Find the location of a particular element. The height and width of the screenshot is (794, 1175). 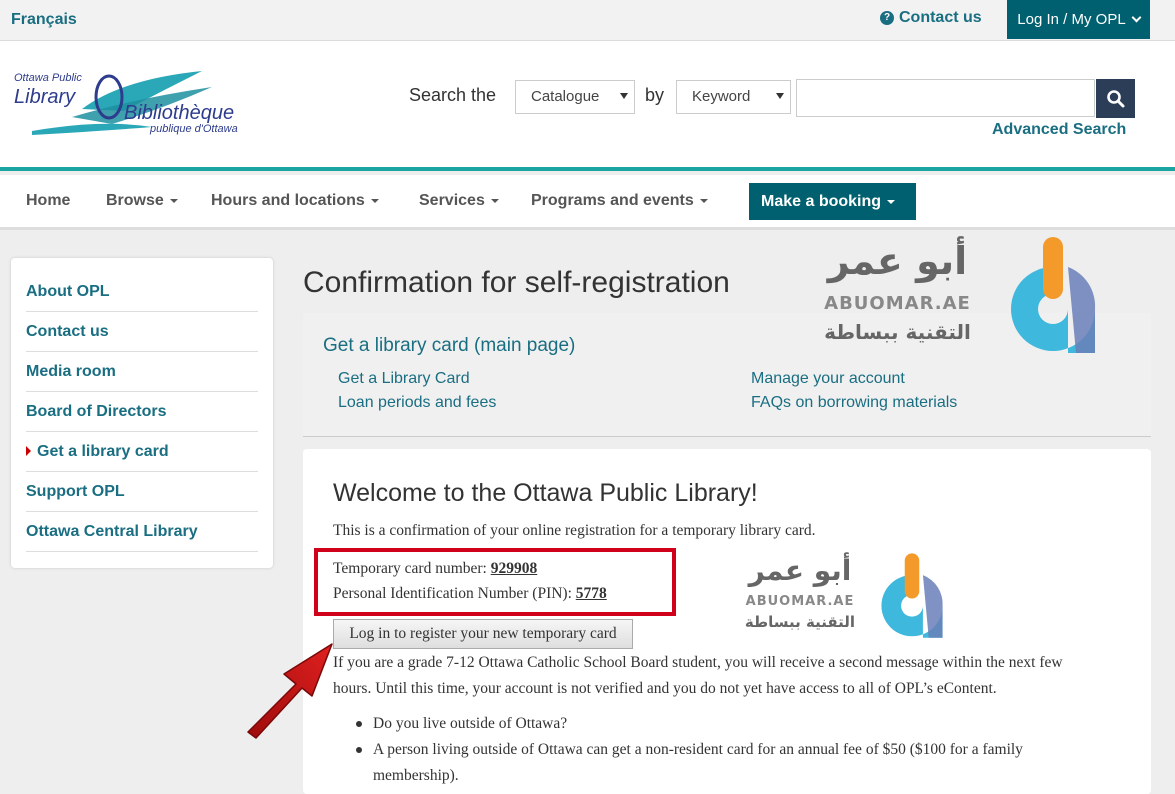

abuomar-watermark-small: أبو عمر ABUOMAR.AE التقنية ببساطة is located at coordinates (847, 597).